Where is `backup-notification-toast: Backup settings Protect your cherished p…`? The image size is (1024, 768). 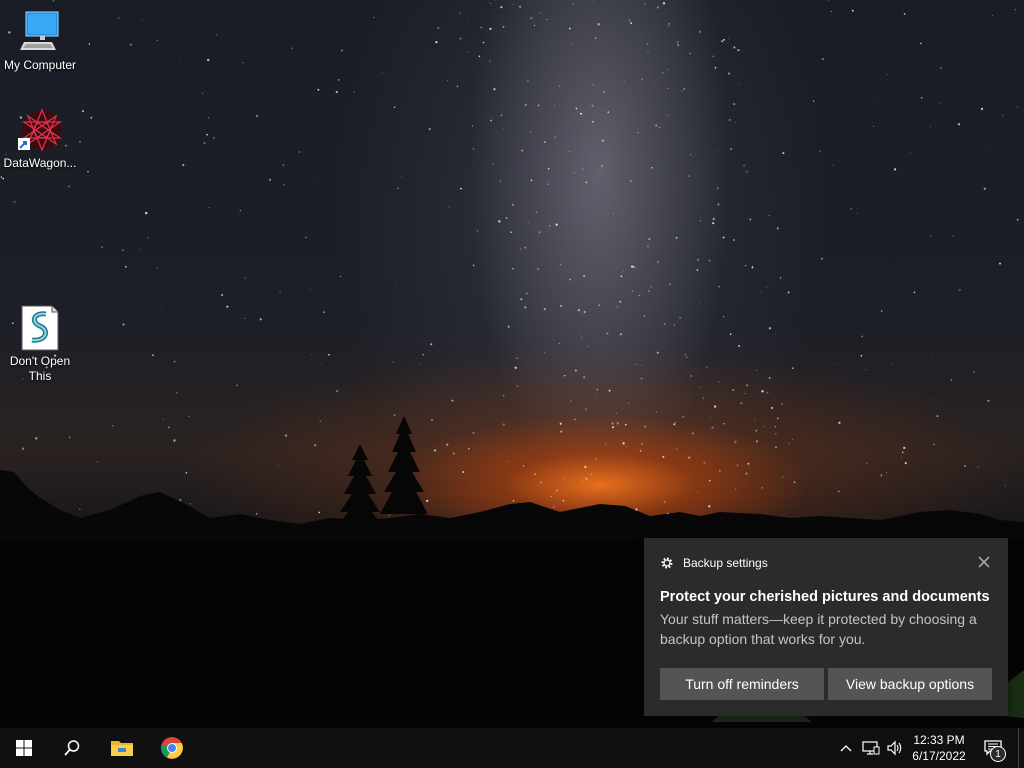 backup-notification-toast: Backup settings Protect your cherished p… is located at coordinates (826, 627).